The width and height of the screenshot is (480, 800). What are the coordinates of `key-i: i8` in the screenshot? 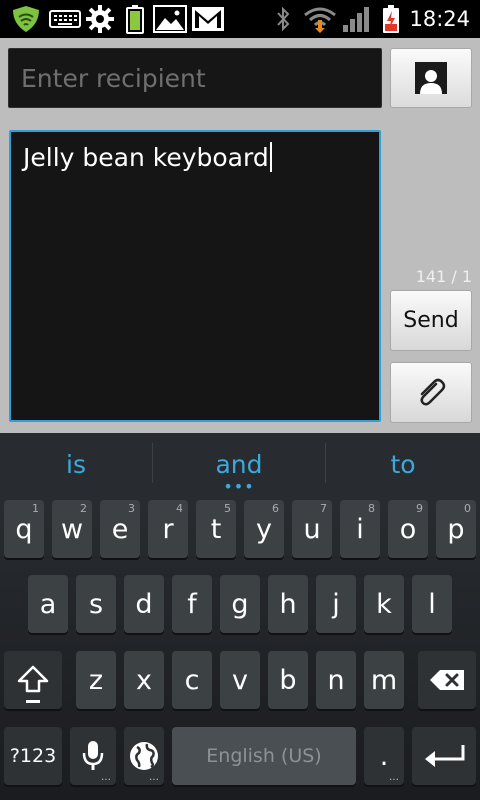 It's located at (360, 529).